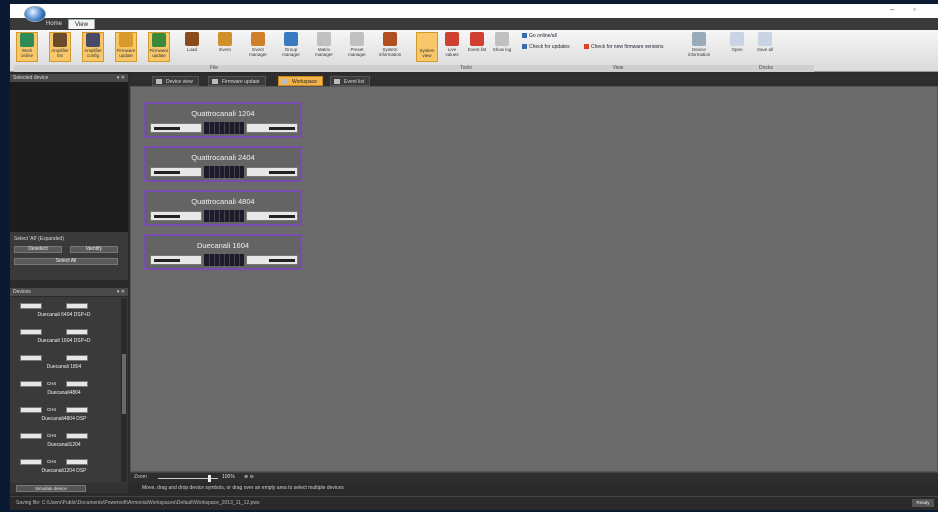 The width and height of the screenshot is (938, 512). What do you see at coordinates (31, 78) in the screenshot?
I see `panel-title: Selected device` at bounding box center [31, 78].